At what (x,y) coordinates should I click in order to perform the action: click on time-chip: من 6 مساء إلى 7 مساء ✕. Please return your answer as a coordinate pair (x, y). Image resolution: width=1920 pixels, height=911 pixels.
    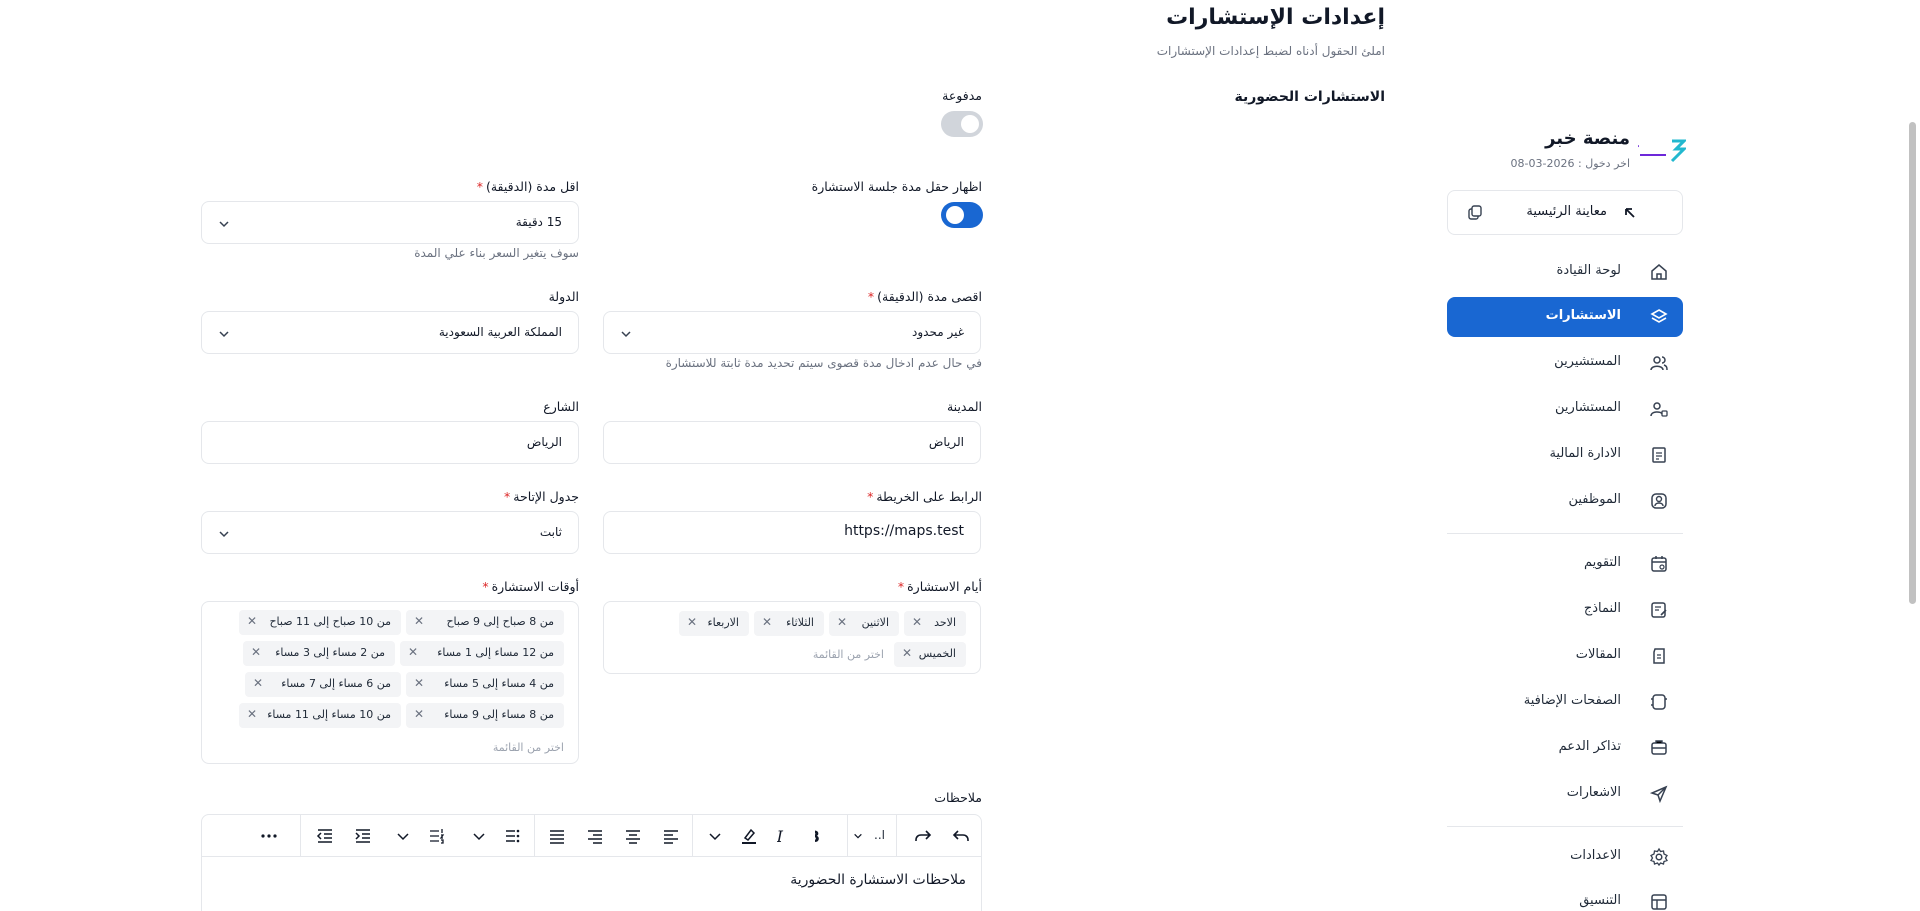
    Looking at the image, I should click on (323, 684).